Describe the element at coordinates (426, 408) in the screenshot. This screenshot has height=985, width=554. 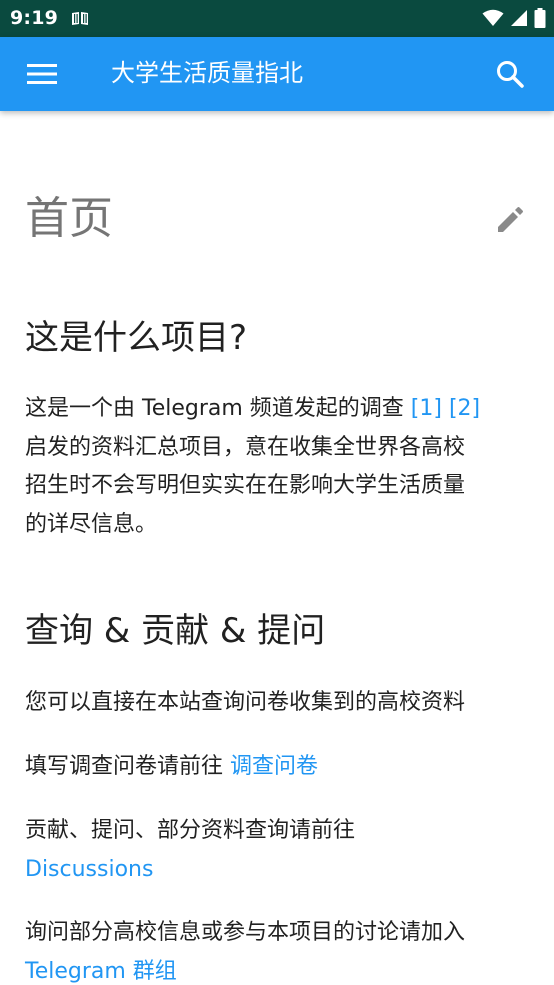
I see `ref-link-1: [1]` at that location.